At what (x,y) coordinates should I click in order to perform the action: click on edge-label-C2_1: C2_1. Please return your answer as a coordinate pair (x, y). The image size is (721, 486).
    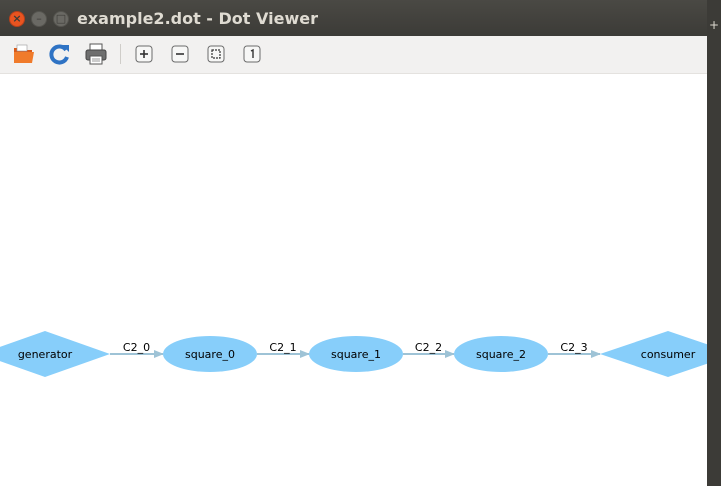
    Looking at the image, I should click on (282, 347).